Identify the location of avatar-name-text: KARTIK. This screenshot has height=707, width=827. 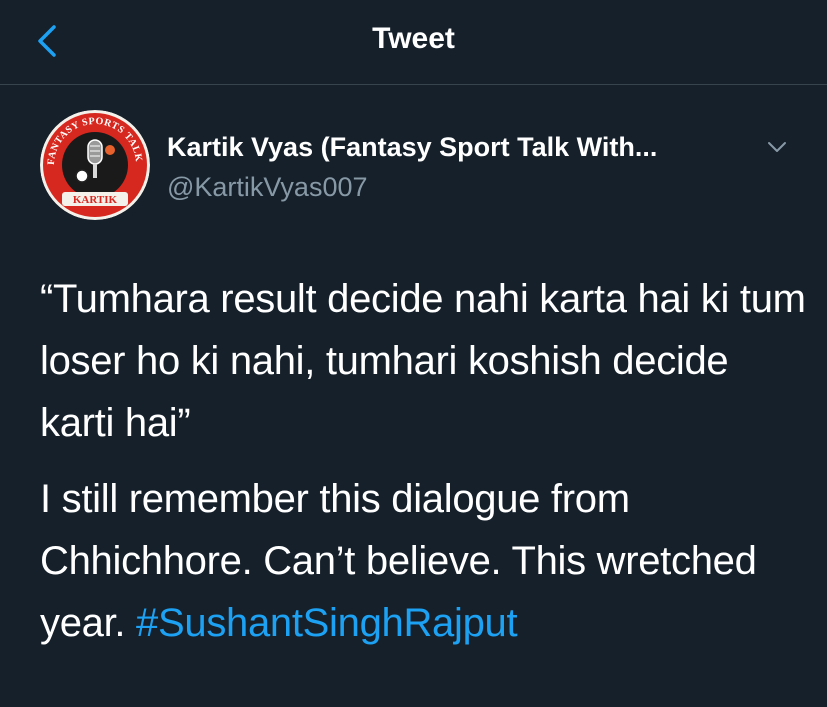
(95, 200).